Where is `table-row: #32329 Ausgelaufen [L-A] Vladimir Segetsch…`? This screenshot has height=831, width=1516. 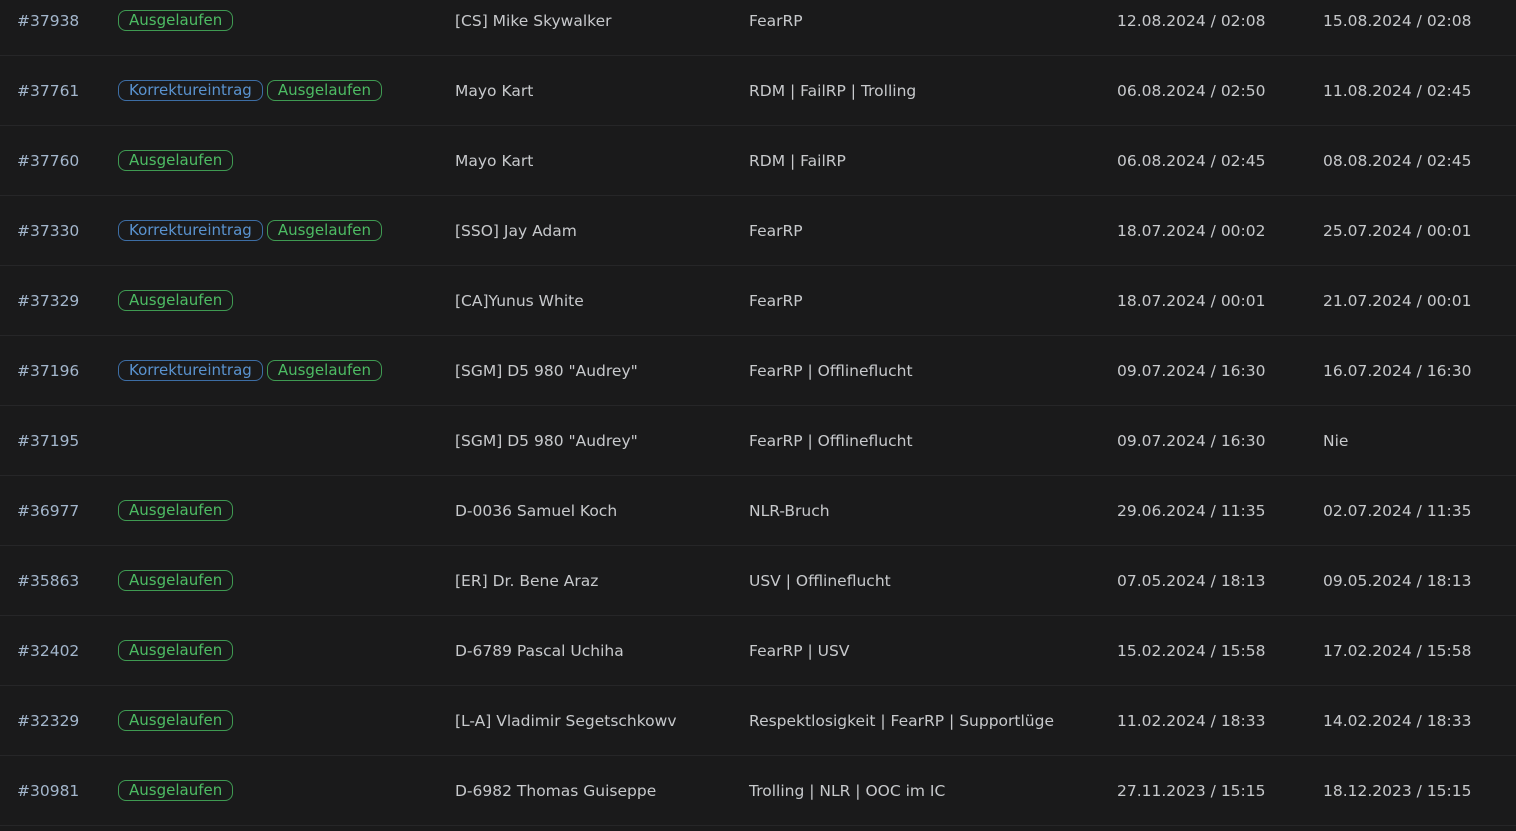
table-row: #32329 Ausgelaufen [L-A] Vladimir Segetsch… is located at coordinates (758, 721).